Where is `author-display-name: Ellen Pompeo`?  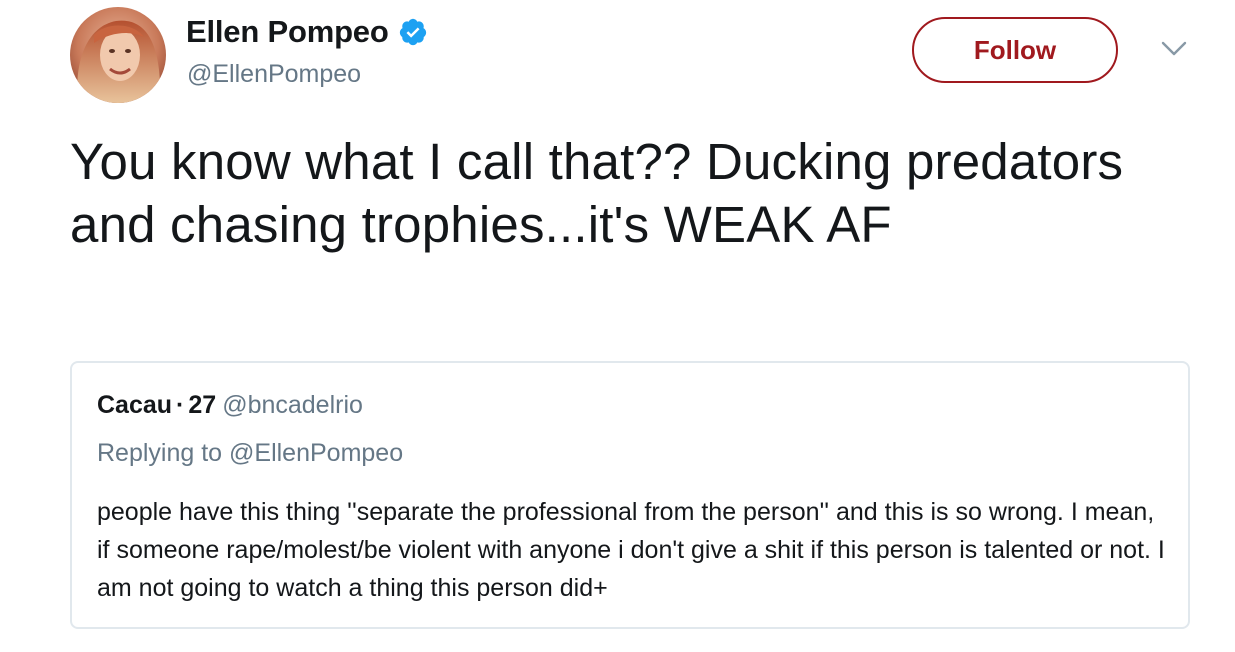 author-display-name: Ellen Pompeo is located at coordinates (287, 32).